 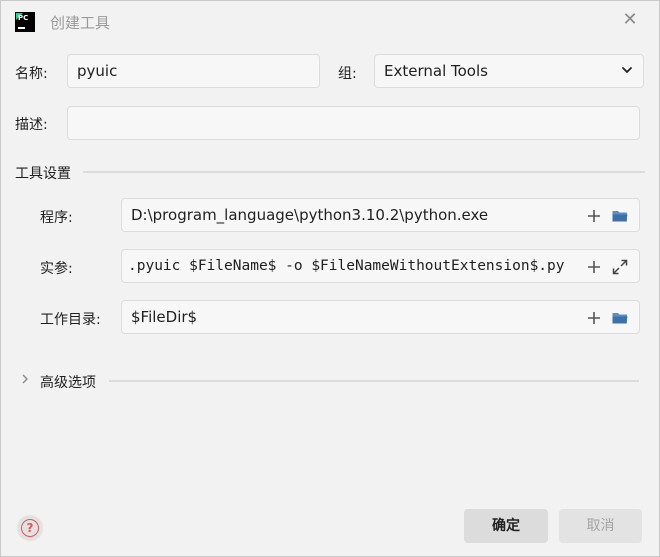 What do you see at coordinates (380, 317) in the screenshot?
I see `workdir-field: $FileDir$` at bounding box center [380, 317].